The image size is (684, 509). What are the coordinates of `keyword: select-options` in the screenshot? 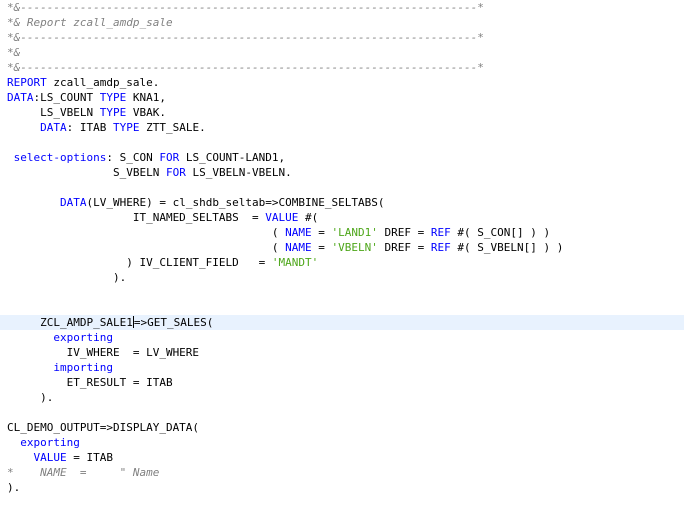 It's located at (60, 157).